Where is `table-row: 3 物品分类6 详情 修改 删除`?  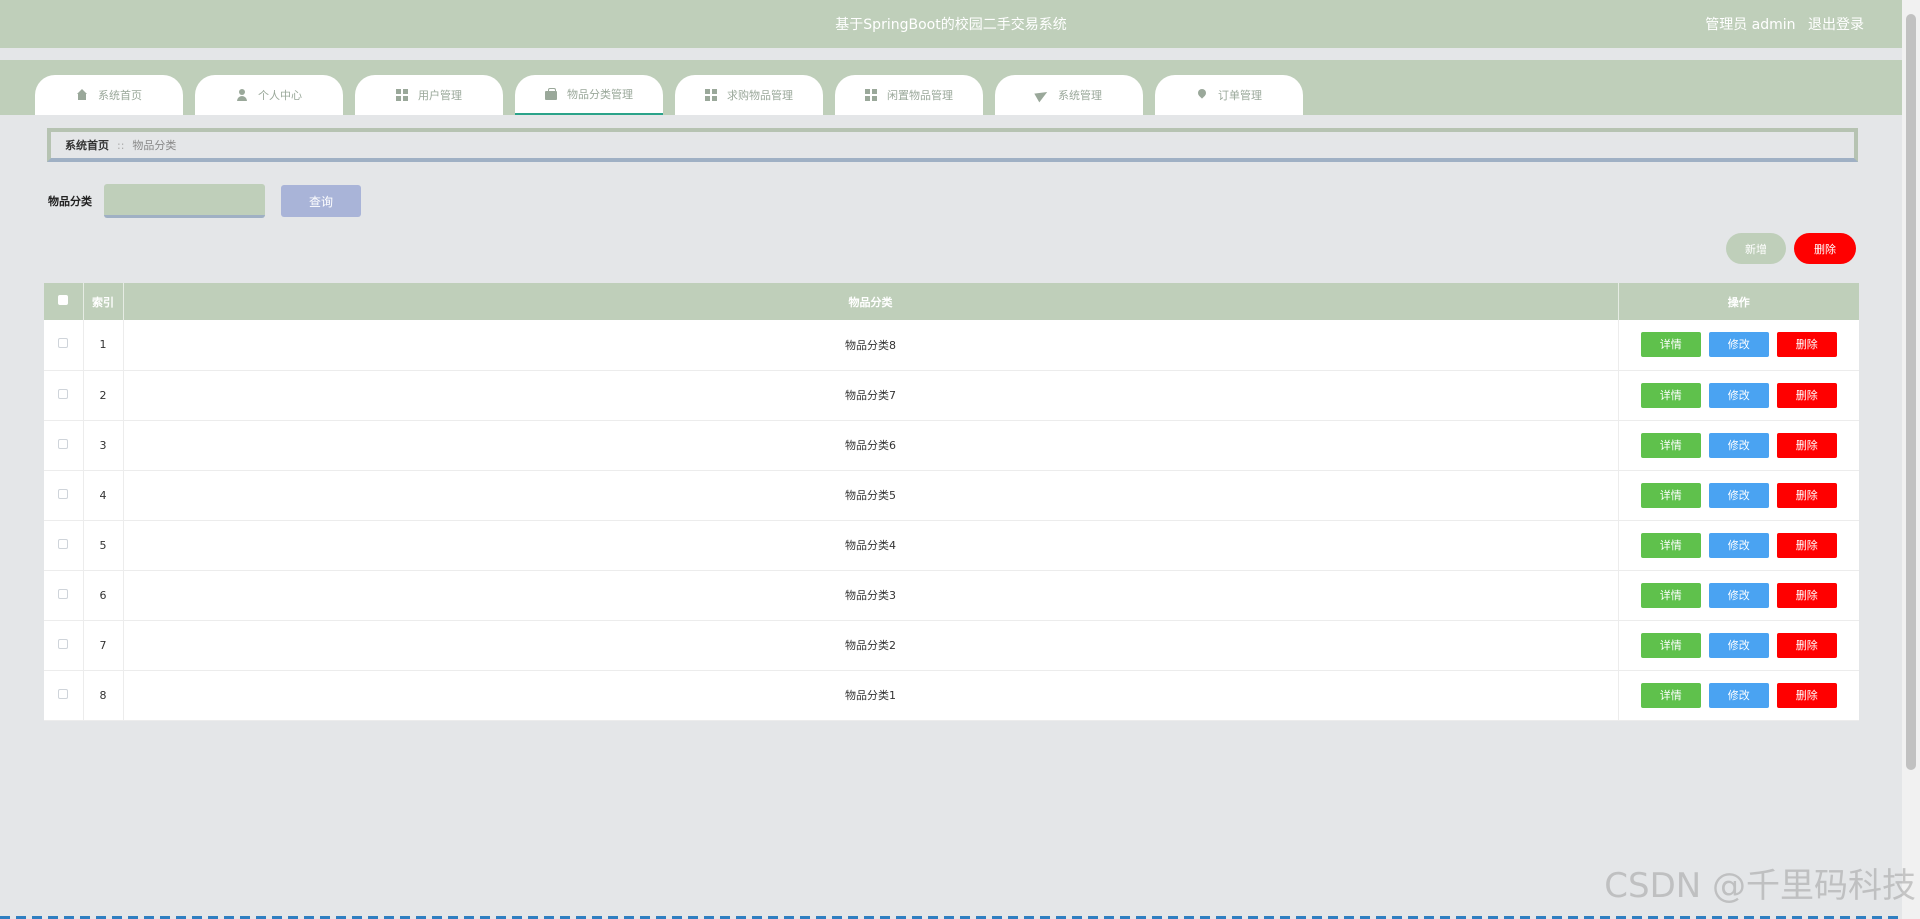 table-row: 3 物品分类6 详情 修改 删除 is located at coordinates (951, 445).